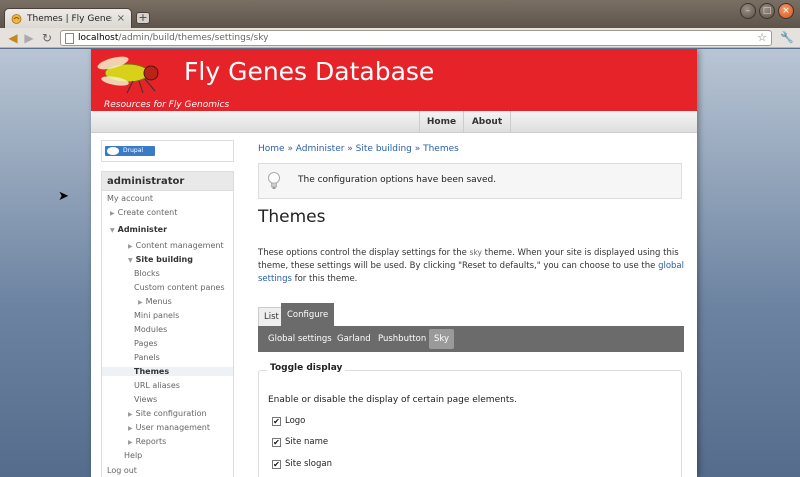  I want to click on drupal-drop-icon, so click(113, 151).